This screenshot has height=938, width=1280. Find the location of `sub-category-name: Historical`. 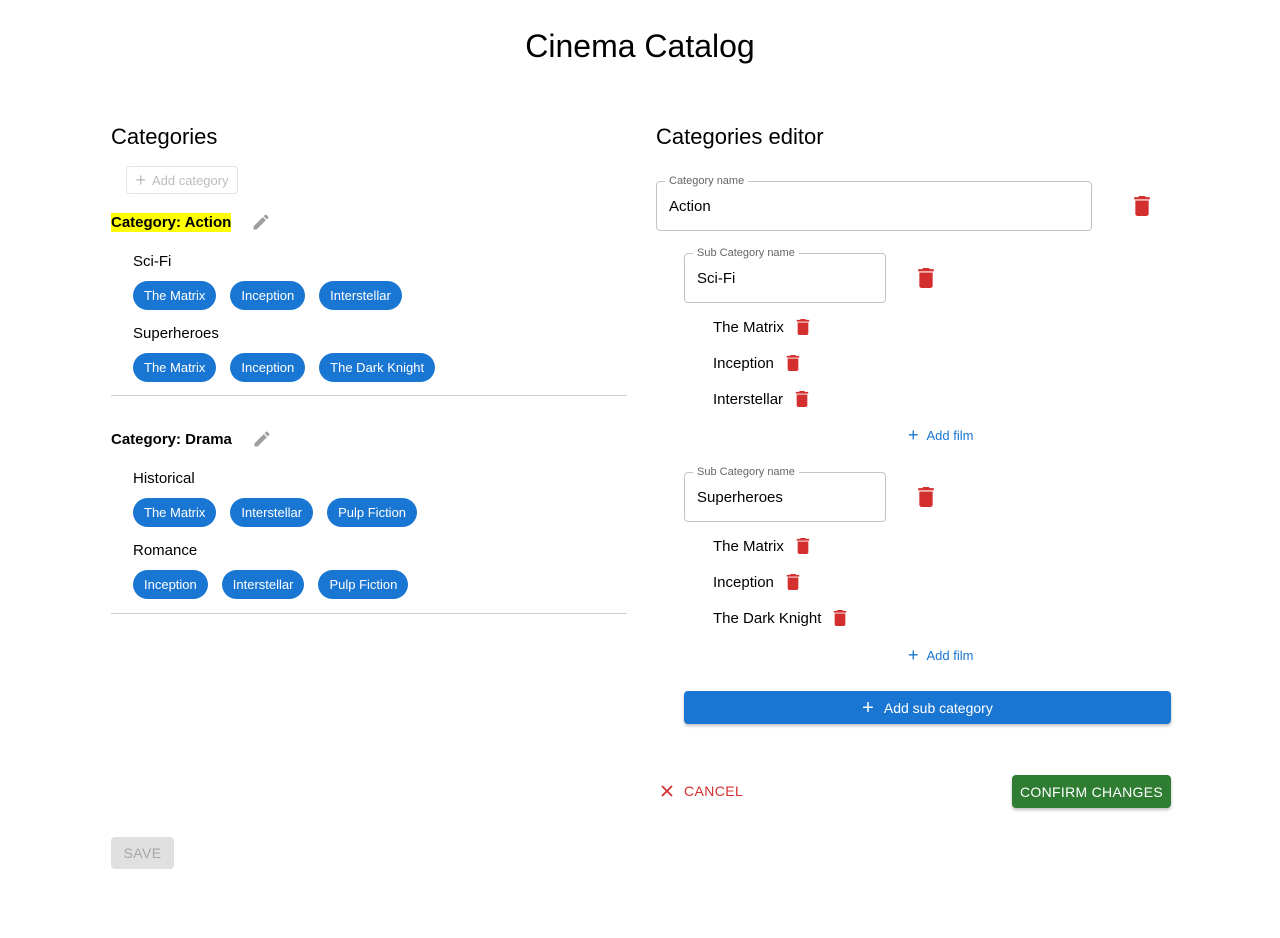

sub-category-name: Historical is located at coordinates (164, 478).